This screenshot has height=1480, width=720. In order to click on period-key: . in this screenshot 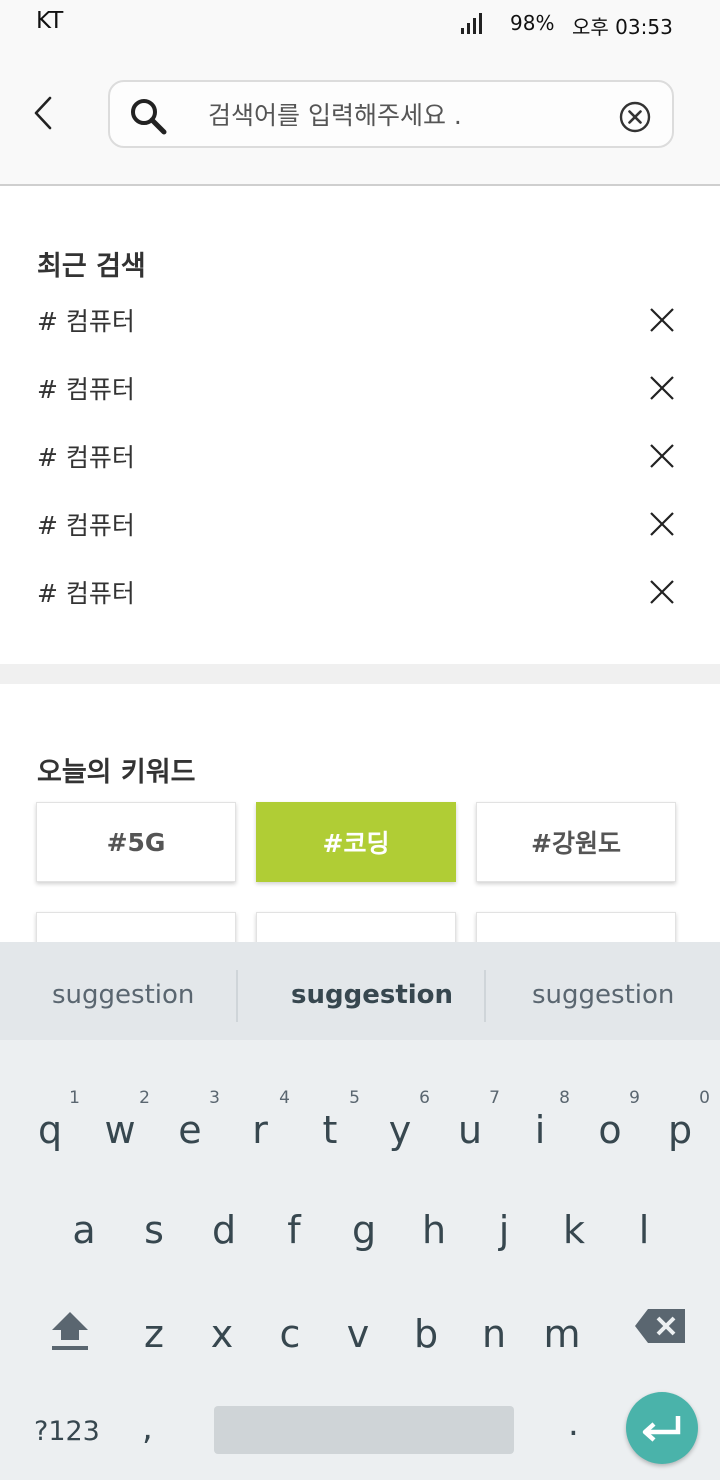, I will do `click(573, 1424)`.